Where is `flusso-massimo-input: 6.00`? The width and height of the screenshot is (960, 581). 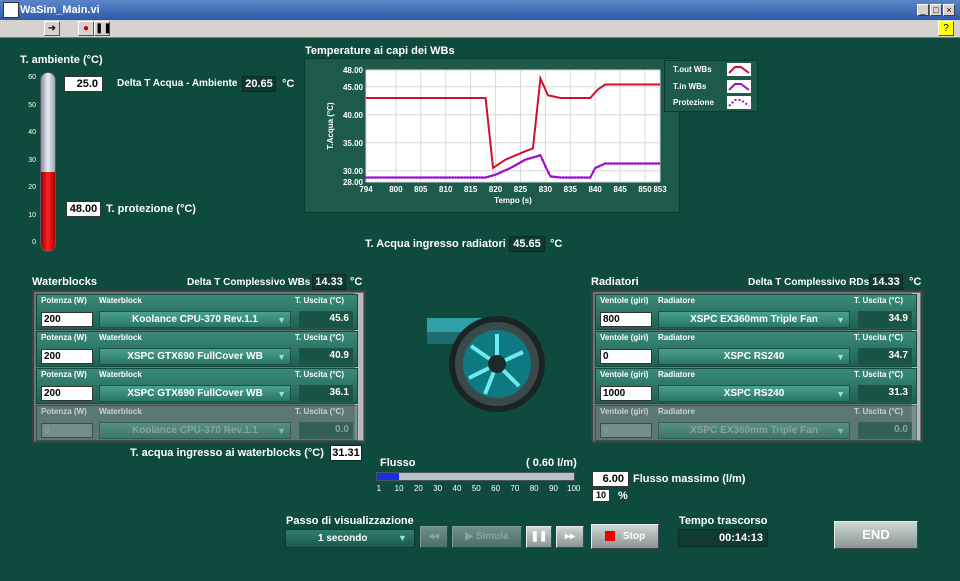 flusso-massimo-input: 6.00 is located at coordinates (610, 479).